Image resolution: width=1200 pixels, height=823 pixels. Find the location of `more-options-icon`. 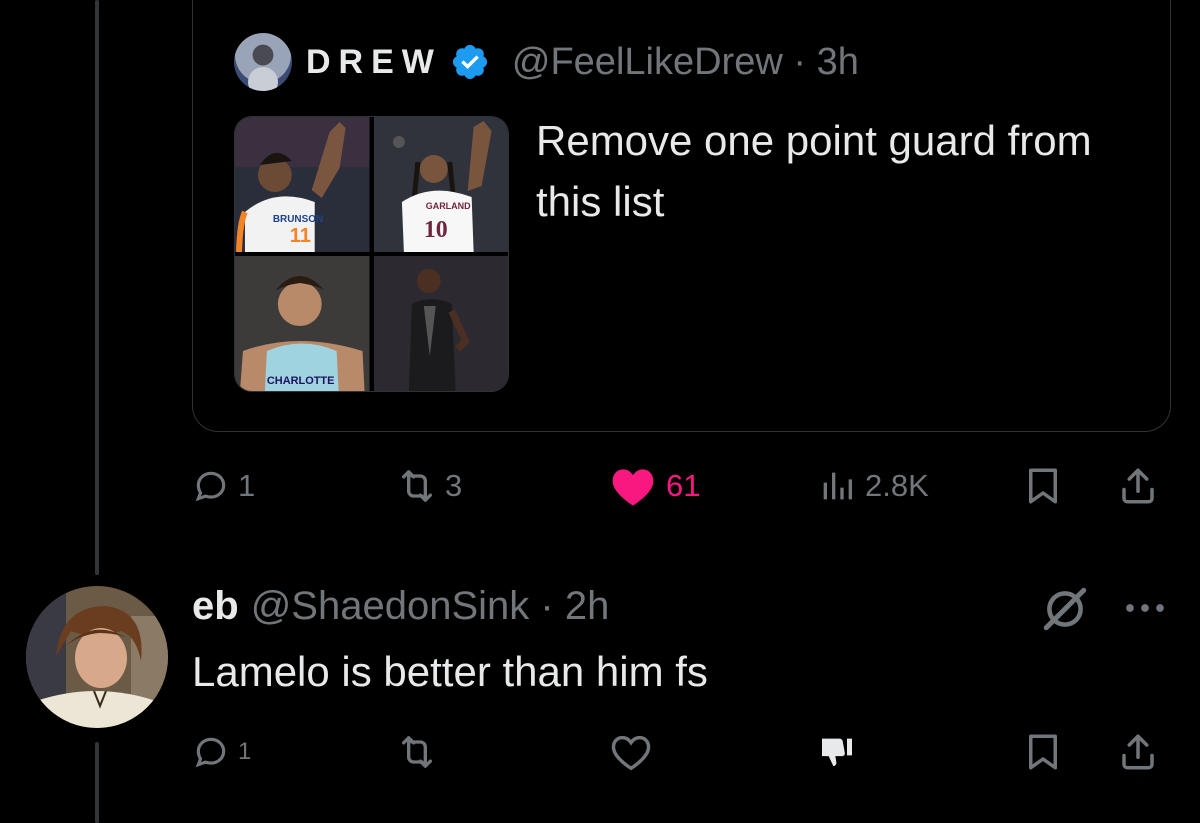

more-options-icon is located at coordinates (1145, 608).